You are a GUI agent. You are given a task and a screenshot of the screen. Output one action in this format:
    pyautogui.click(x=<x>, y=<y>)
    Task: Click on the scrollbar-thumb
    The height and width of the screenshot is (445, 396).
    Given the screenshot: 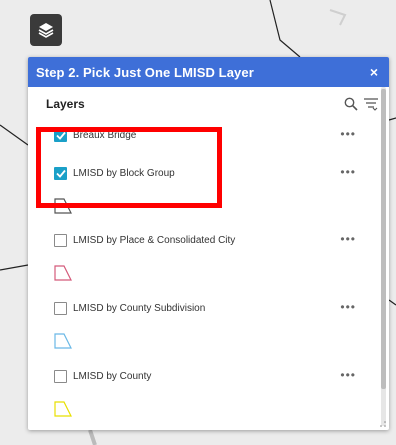 What is the action you would take?
    pyautogui.click(x=383, y=239)
    